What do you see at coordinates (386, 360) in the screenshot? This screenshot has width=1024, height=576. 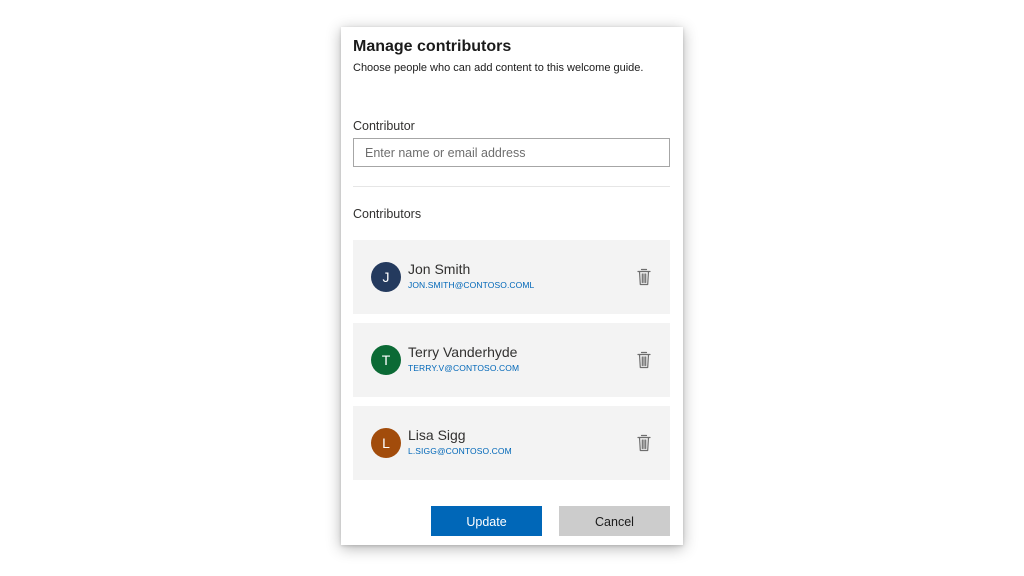 I see `avatar: T` at bounding box center [386, 360].